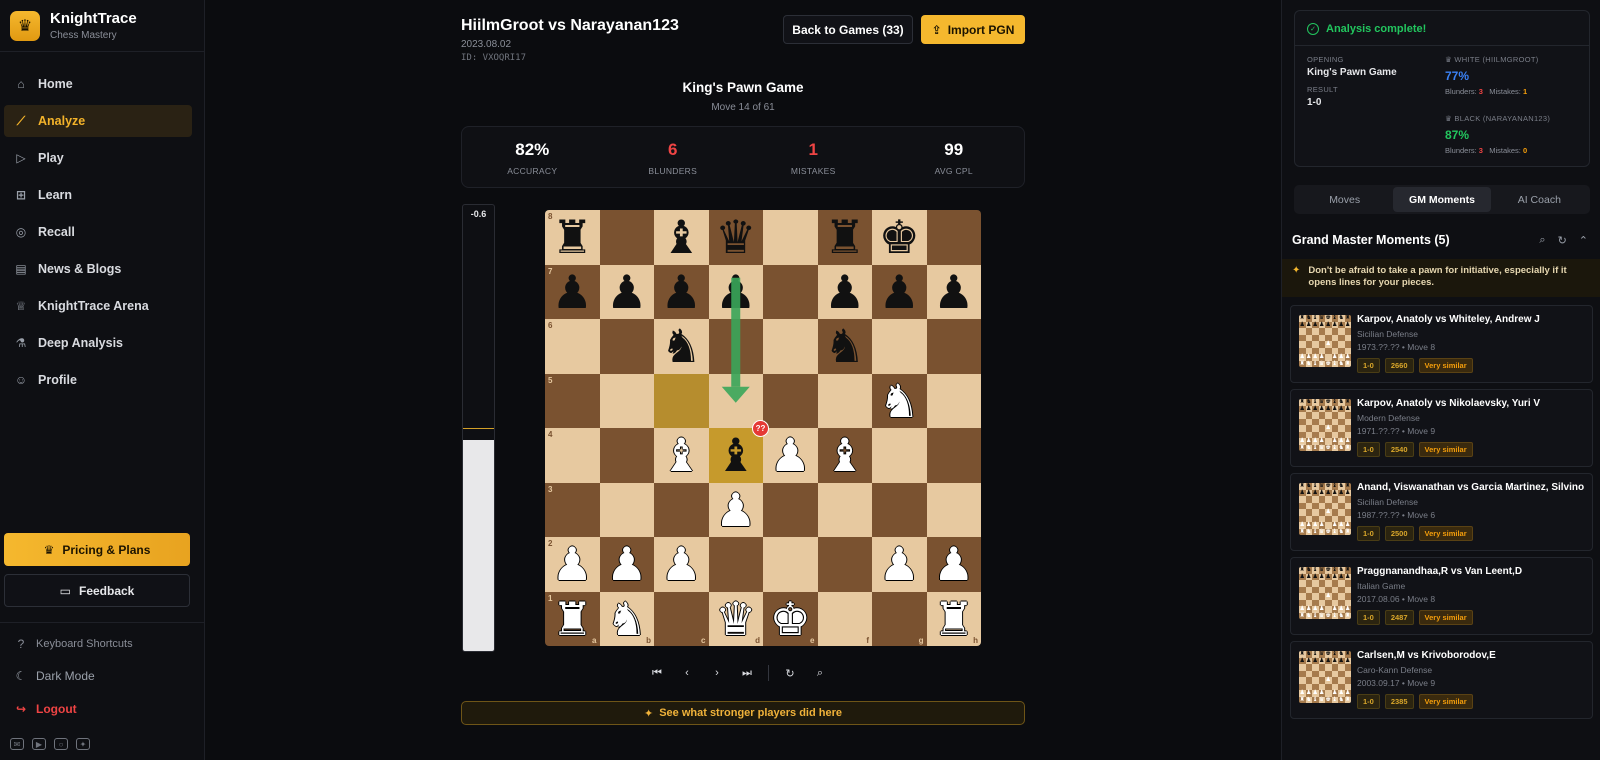 This screenshot has height=760, width=1600. I want to click on sidebar-item-knighttrace-arena: ♕ KnightTrace Arena, so click(98, 306).